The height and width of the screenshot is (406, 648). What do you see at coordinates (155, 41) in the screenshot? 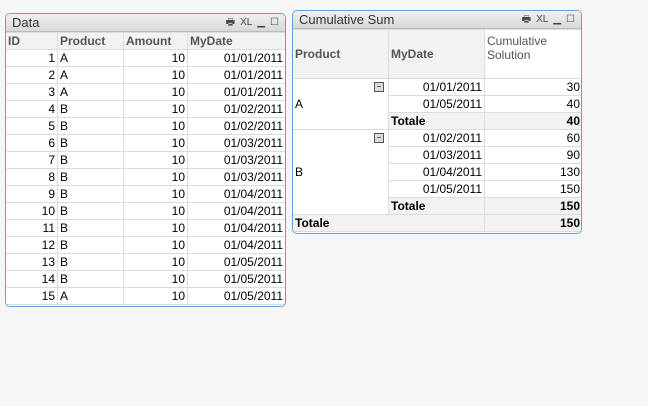
I see `col-header-amount: Amount` at bounding box center [155, 41].